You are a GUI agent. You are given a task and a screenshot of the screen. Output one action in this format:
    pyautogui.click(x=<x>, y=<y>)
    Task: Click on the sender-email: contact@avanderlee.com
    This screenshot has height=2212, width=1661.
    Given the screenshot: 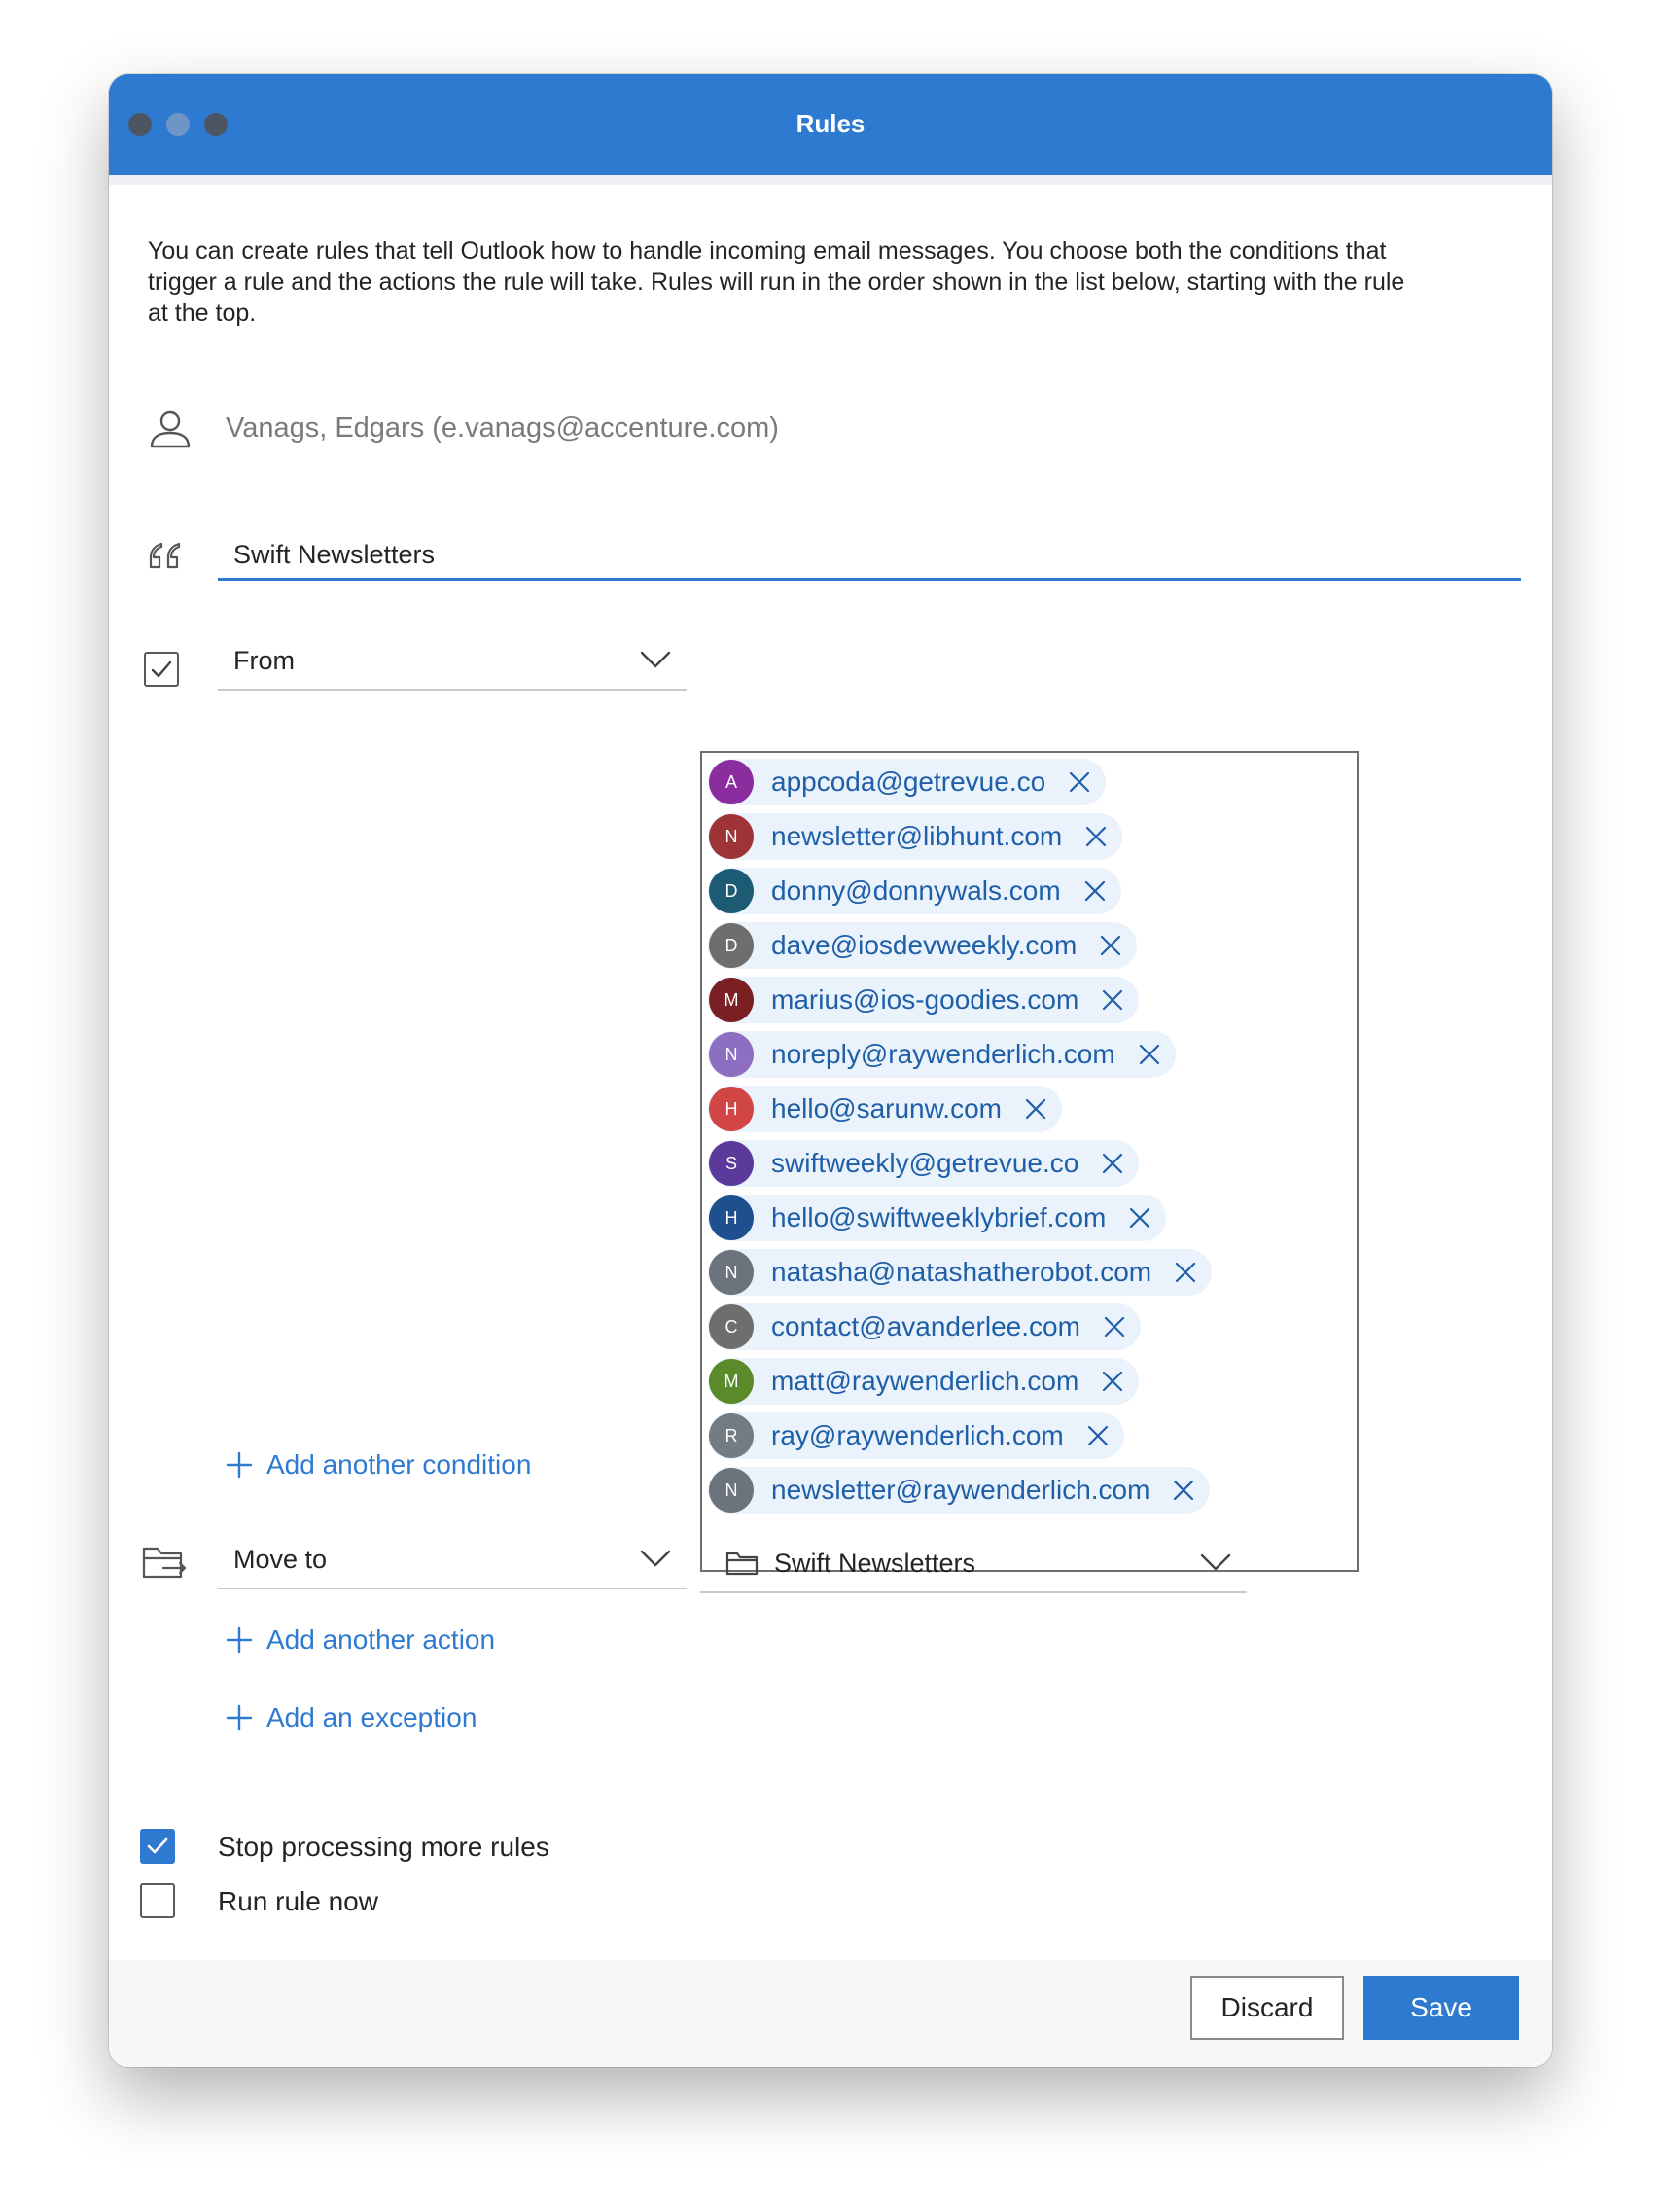 What is the action you would take?
    pyautogui.click(x=925, y=1326)
    